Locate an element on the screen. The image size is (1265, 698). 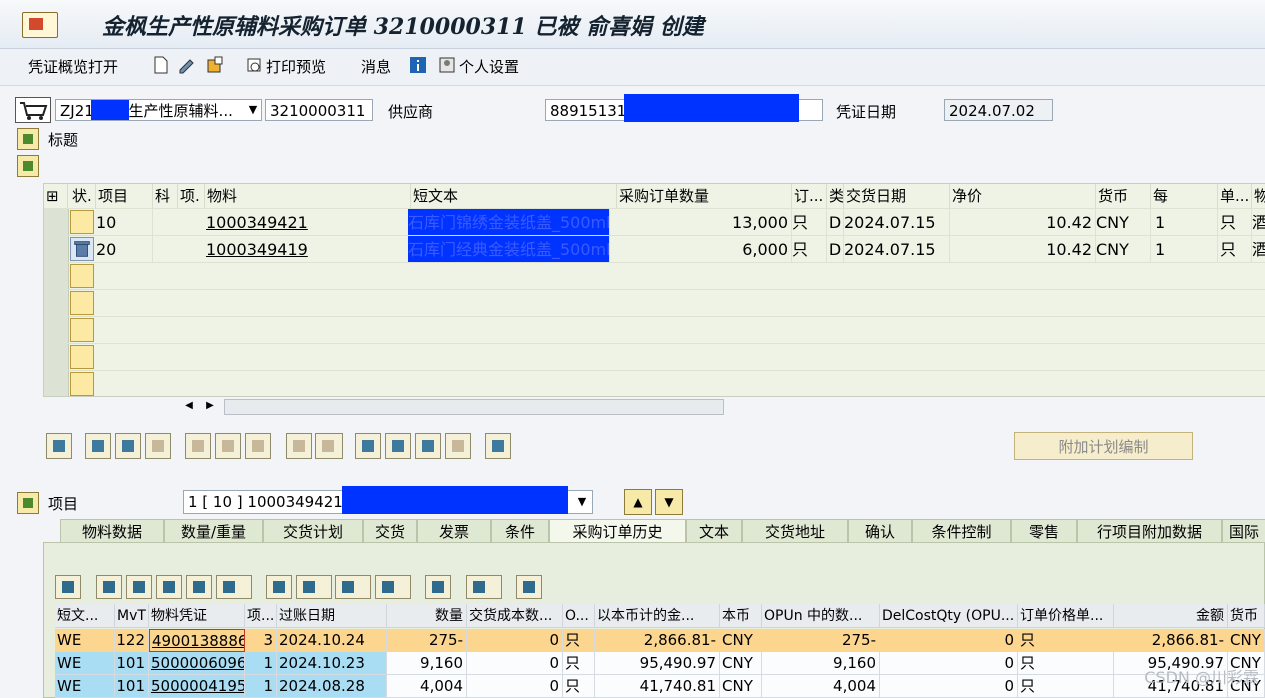
row-selector is located at coordinates (56, 222).